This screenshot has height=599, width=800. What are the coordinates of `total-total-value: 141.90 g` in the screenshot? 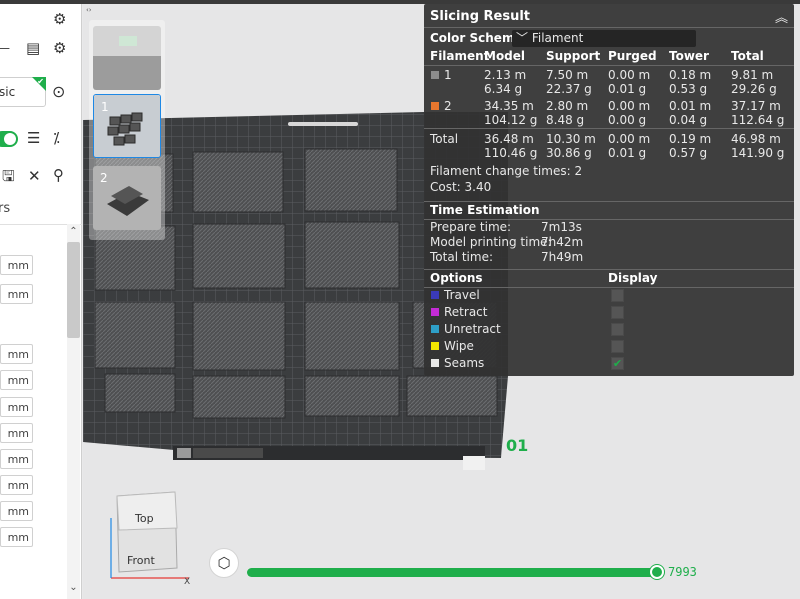 It's located at (758, 153).